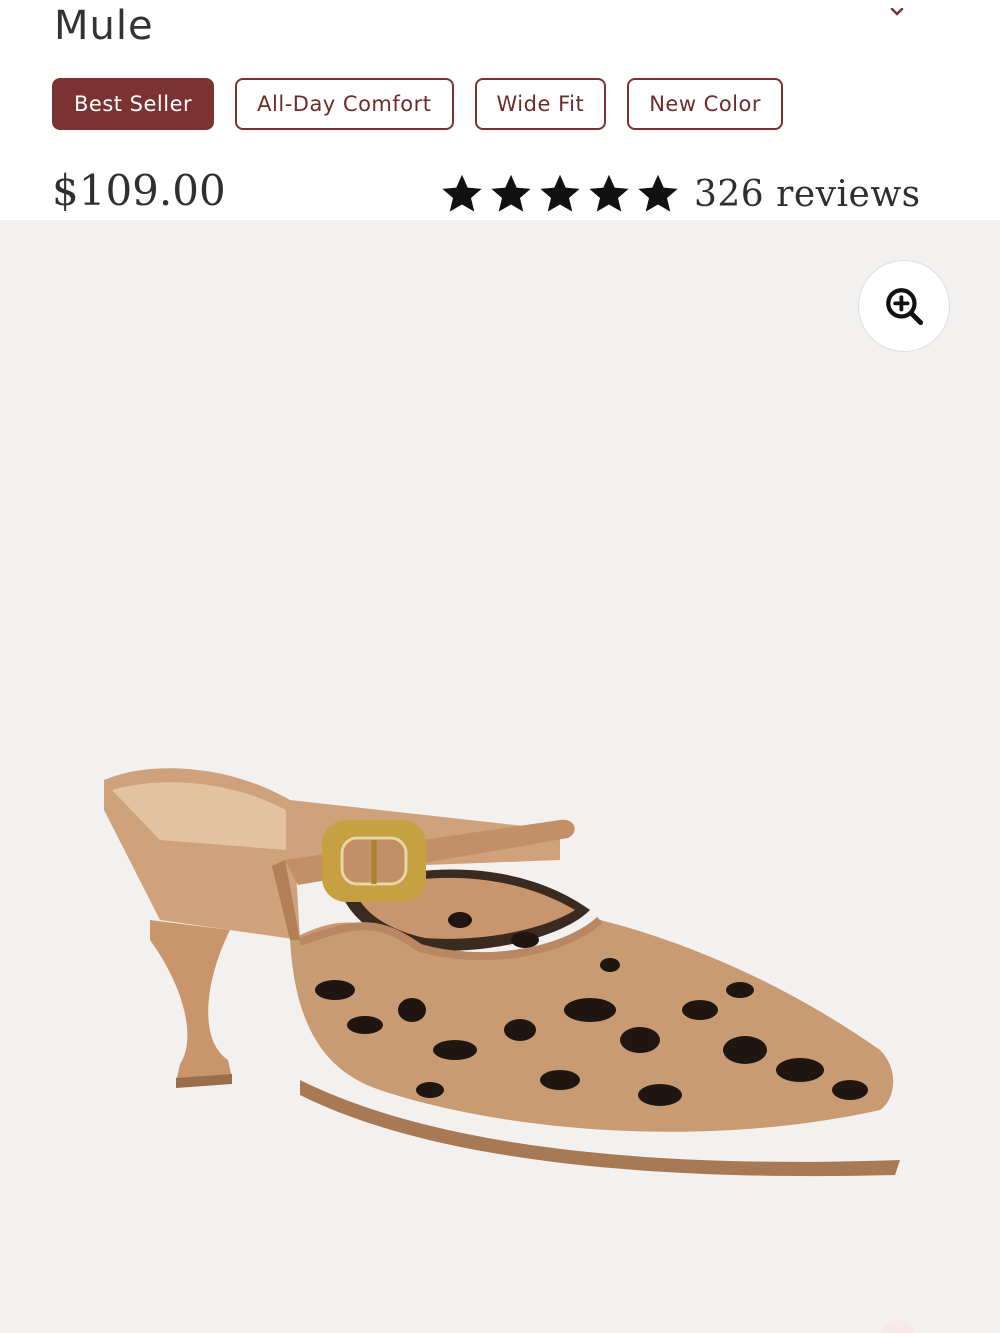  I want to click on zoom-button, so click(904, 306).